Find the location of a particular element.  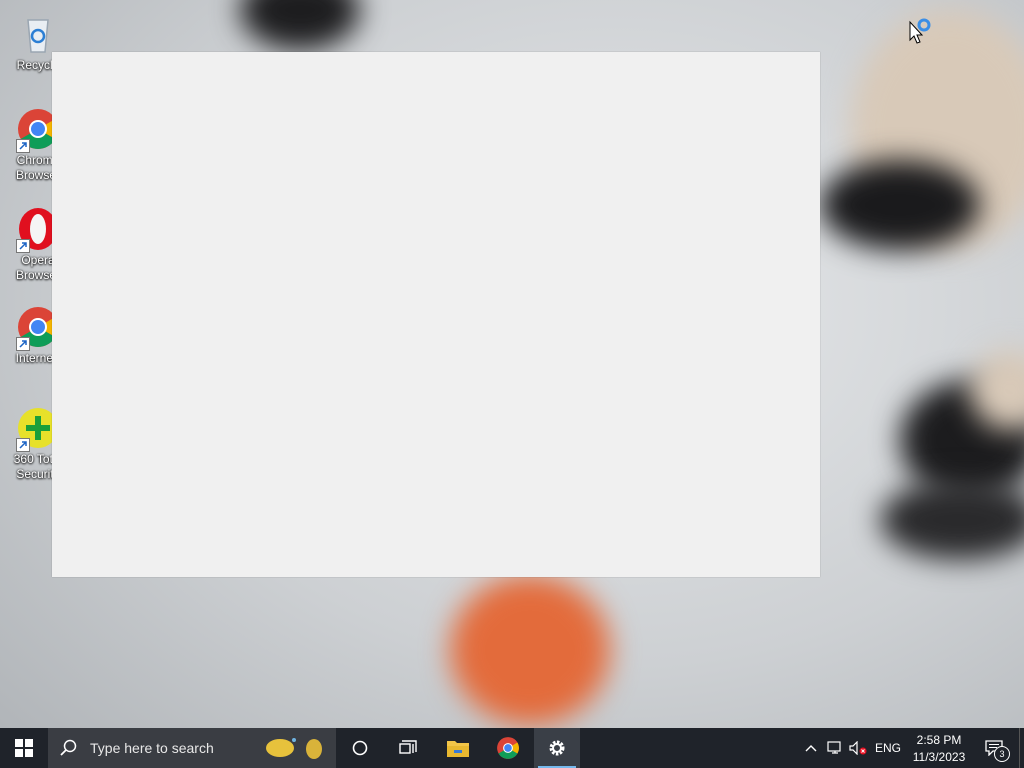

task-view-button is located at coordinates (408, 748).